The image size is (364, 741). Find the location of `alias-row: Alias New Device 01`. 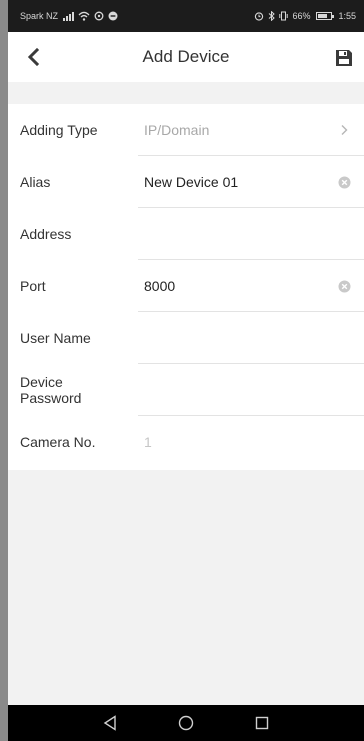

alias-row: Alias New Device 01 is located at coordinates (186, 182).